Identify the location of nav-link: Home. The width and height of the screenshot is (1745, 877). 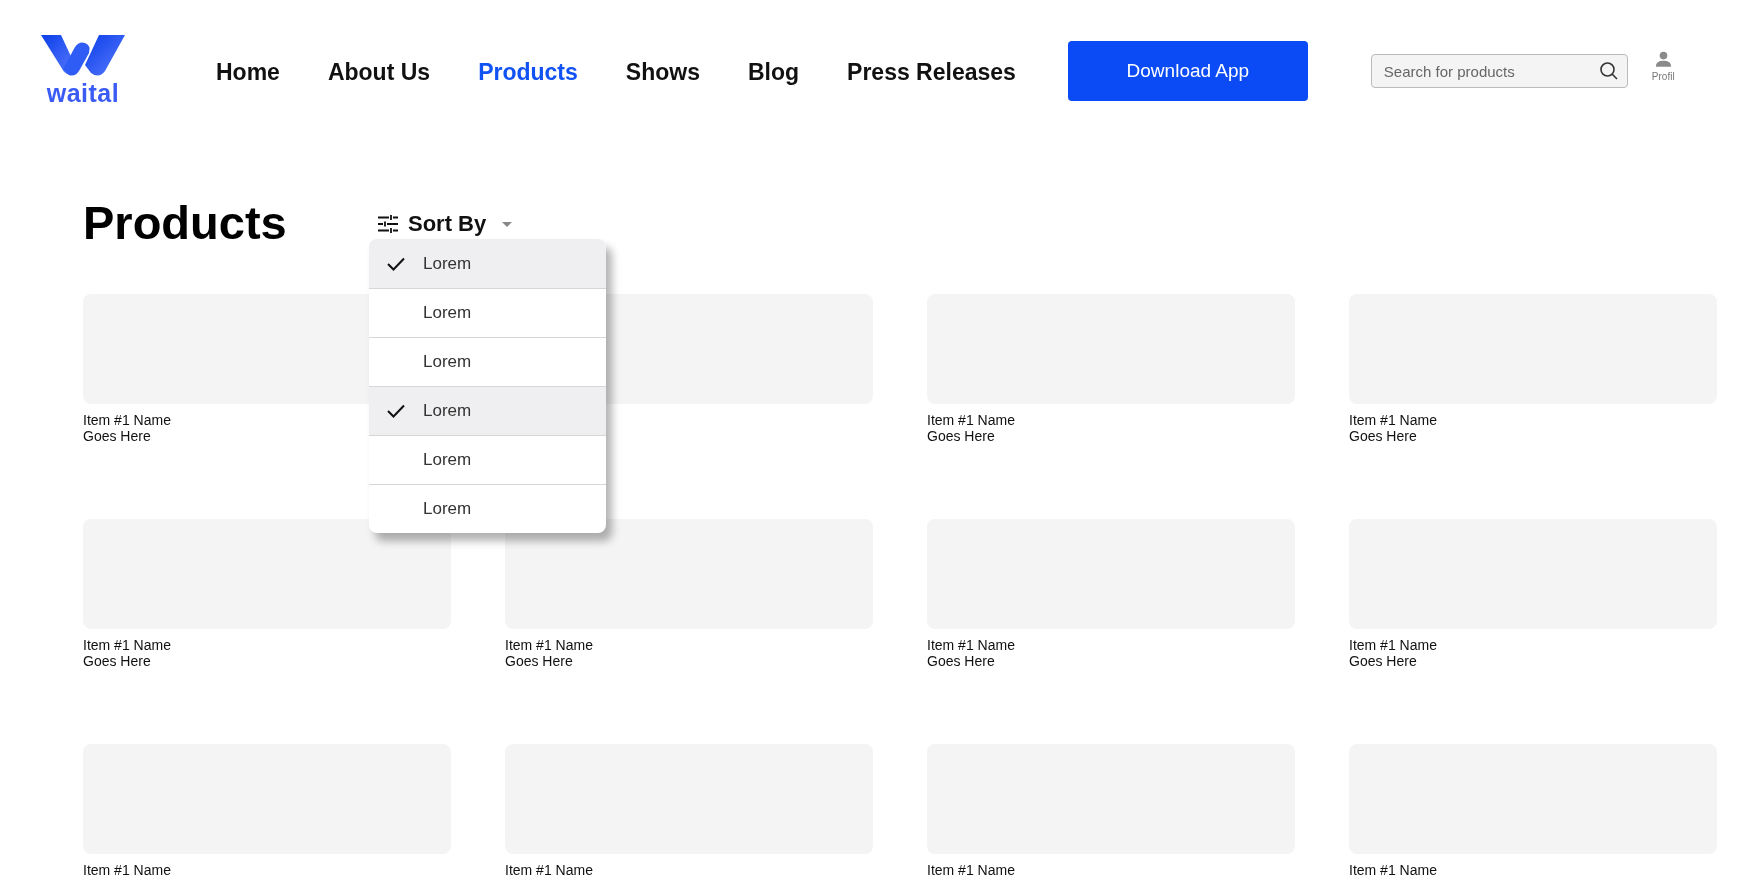
(248, 72).